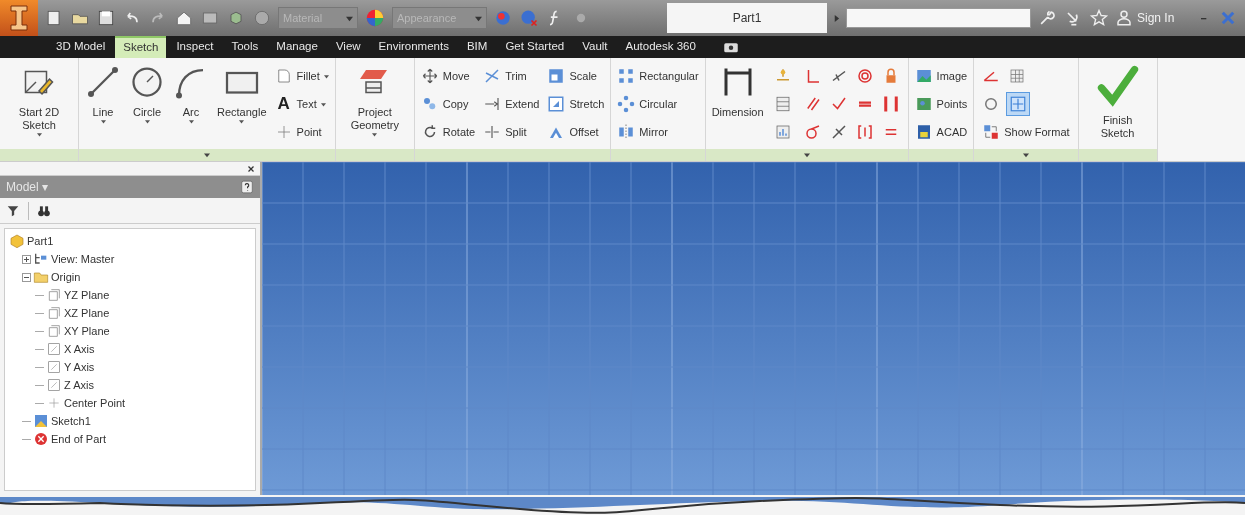 The width and height of the screenshot is (1245, 515). Describe the element at coordinates (301, 132) in the screenshot. I see `ribbon-tool-button: Point` at that location.